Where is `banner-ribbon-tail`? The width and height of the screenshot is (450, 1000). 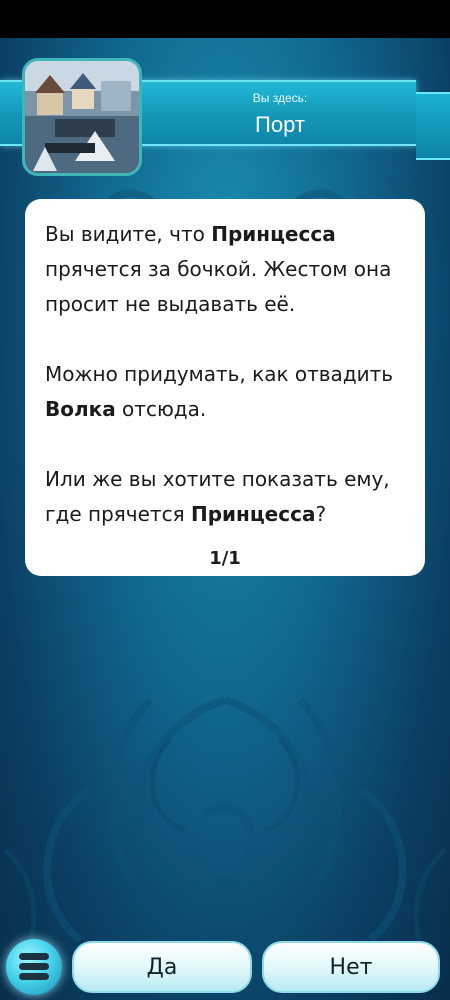 banner-ribbon-tail is located at coordinates (433, 126).